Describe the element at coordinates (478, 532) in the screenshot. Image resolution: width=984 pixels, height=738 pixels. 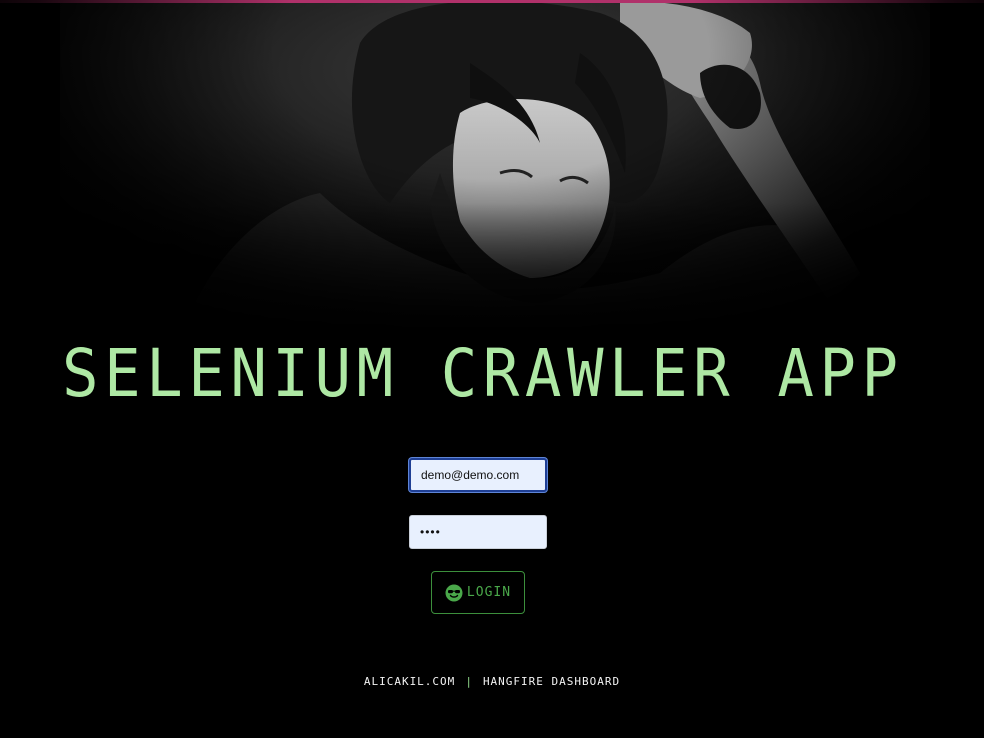
I see `password-field` at that location.